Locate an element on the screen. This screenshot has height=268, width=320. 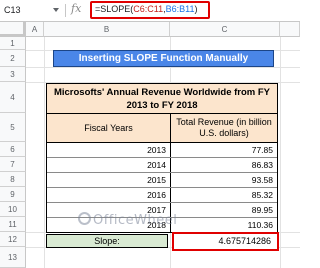
row-header-7: 7 is located at coordinates (13, 164).